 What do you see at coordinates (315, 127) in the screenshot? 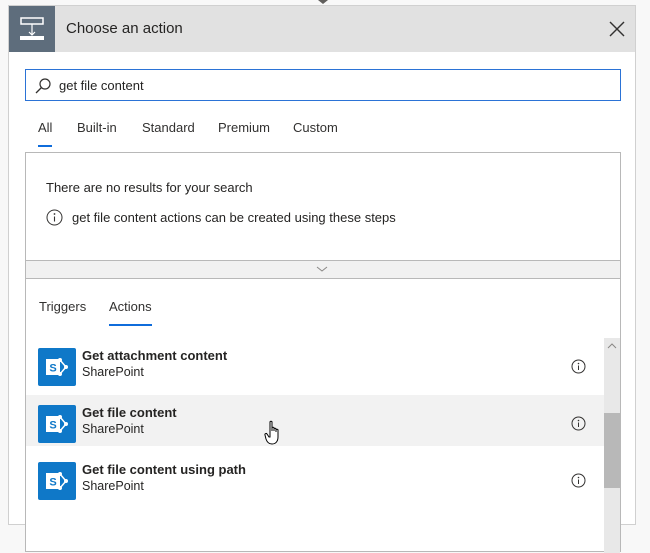
I see `tab-custom: Custom` at bounding box center [315, 127].